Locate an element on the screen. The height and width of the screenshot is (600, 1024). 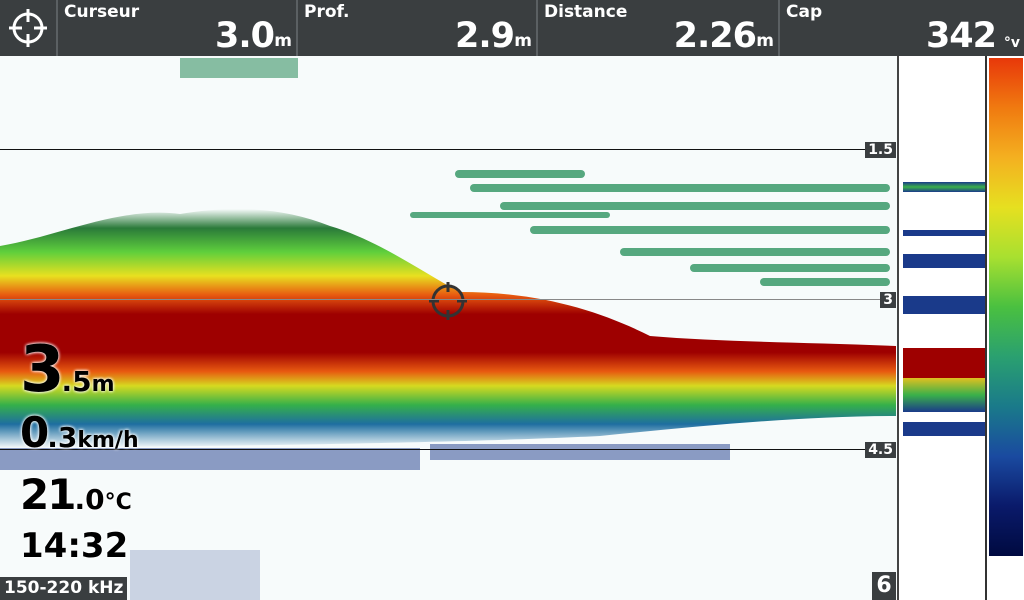
temp-readout-dec: .0 is located at coordinates (89, 499).